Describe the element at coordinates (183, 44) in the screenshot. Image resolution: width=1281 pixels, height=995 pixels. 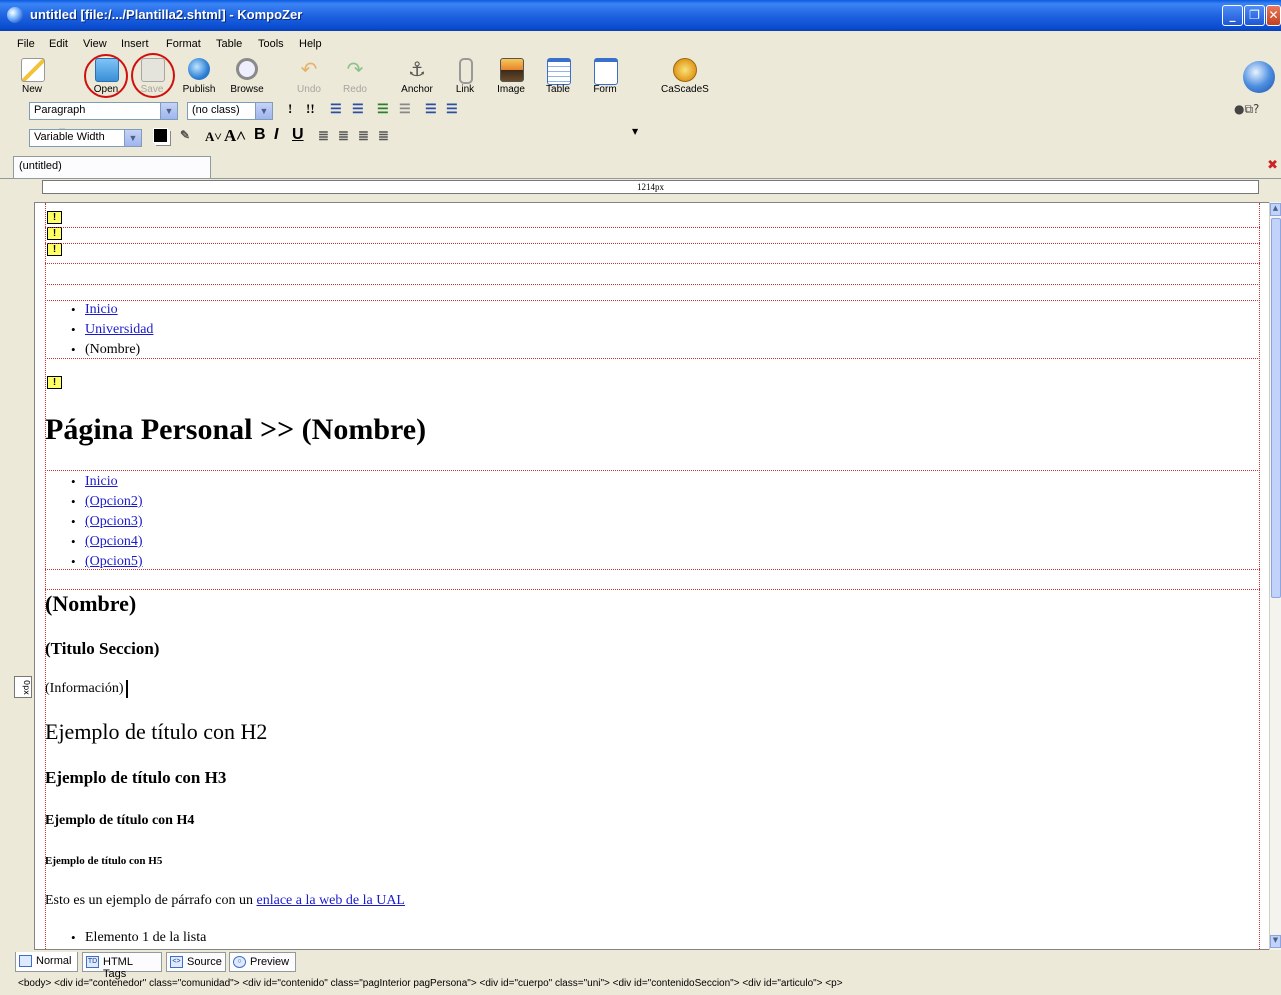
I see `menu-format: Format` at that location.